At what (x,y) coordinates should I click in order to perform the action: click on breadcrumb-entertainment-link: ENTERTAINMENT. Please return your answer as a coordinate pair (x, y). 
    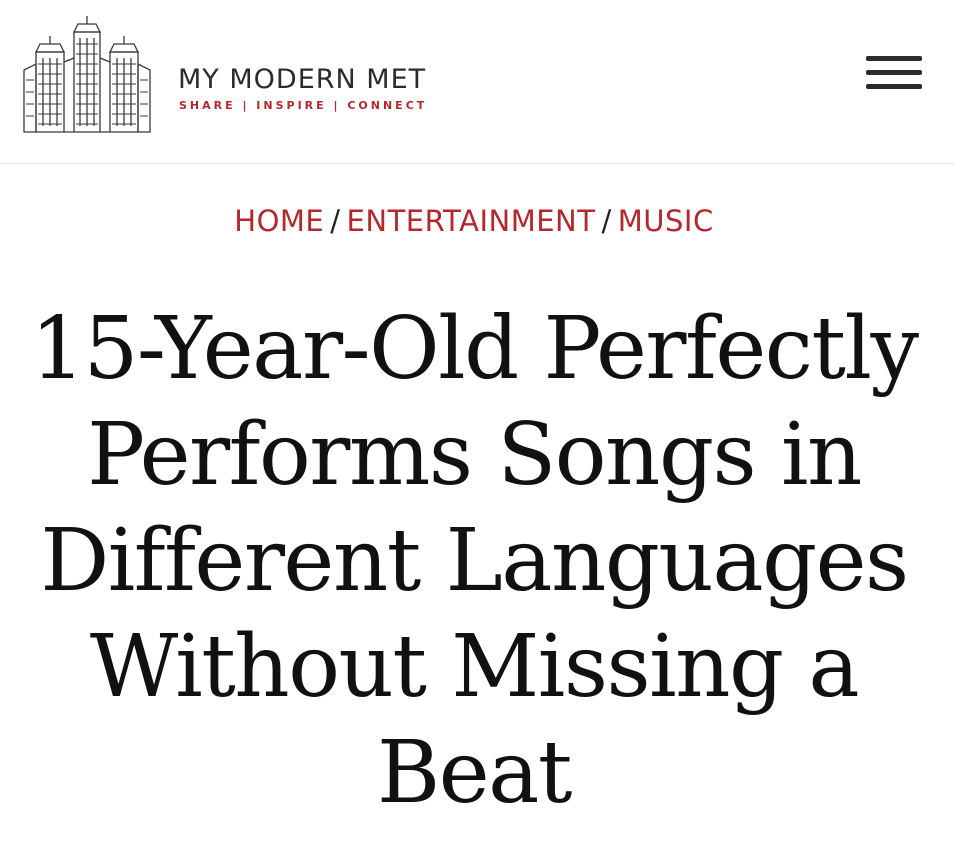
    Looking at the image, I should click on (471, 221).